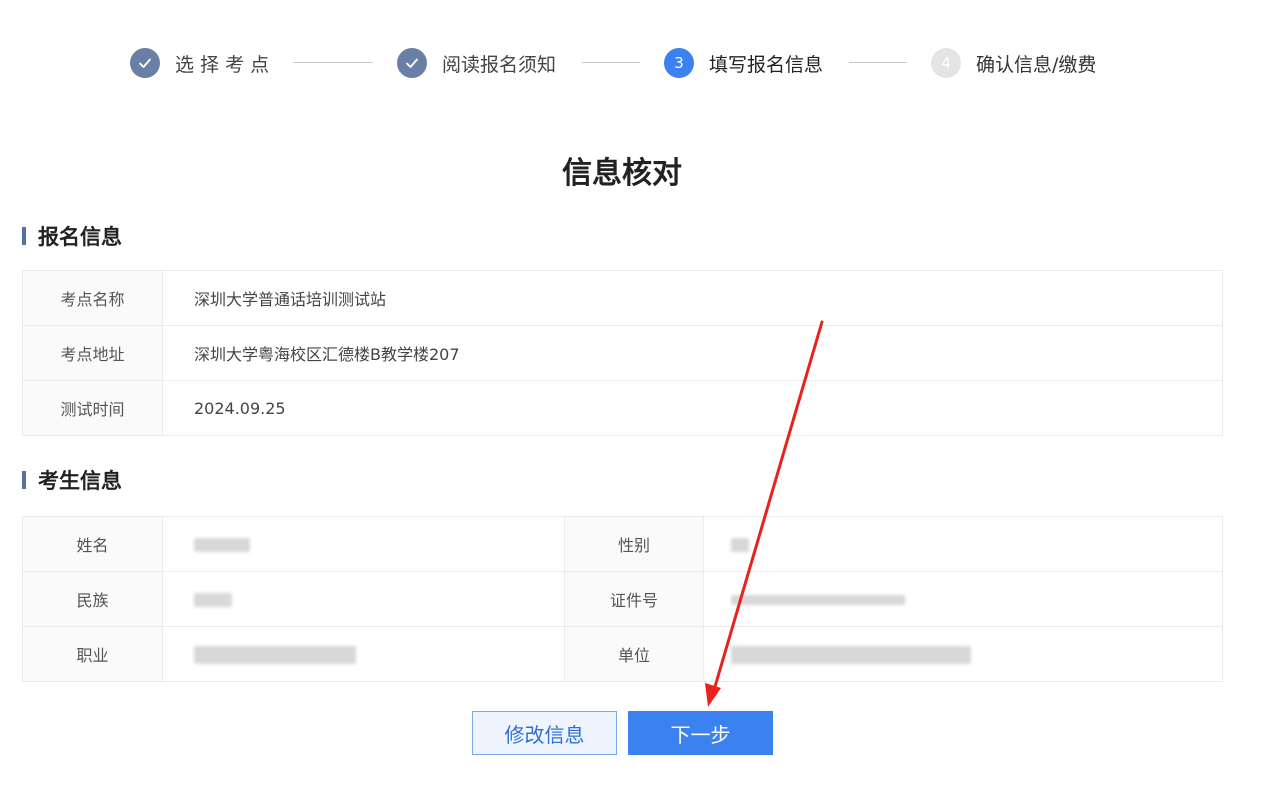 The width and height of the screenshot is (1277, 785). I want to click on table-row: 姓名 性别, so click(622, 544).